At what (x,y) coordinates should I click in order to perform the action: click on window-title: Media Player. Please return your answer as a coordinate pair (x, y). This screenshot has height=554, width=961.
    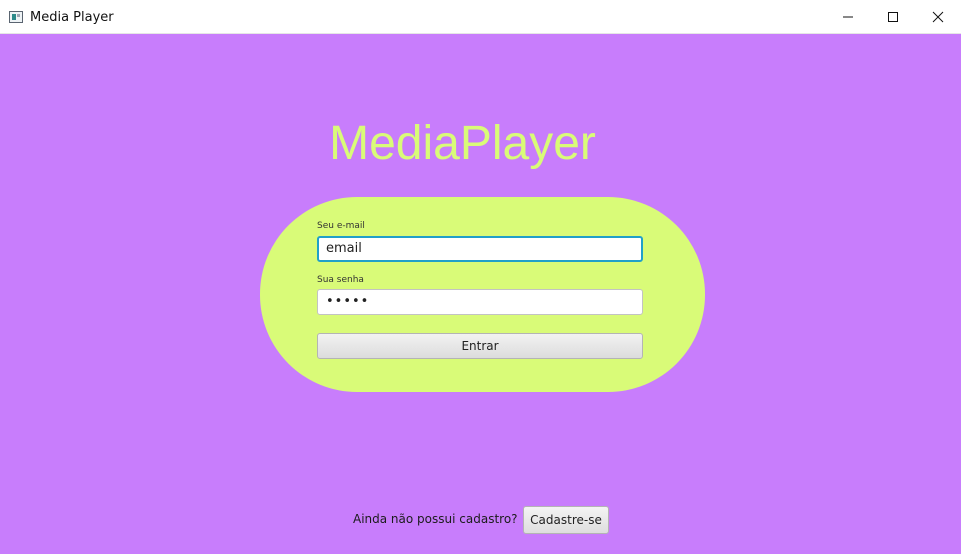
    Looking at the image, I should click on (72, 17).